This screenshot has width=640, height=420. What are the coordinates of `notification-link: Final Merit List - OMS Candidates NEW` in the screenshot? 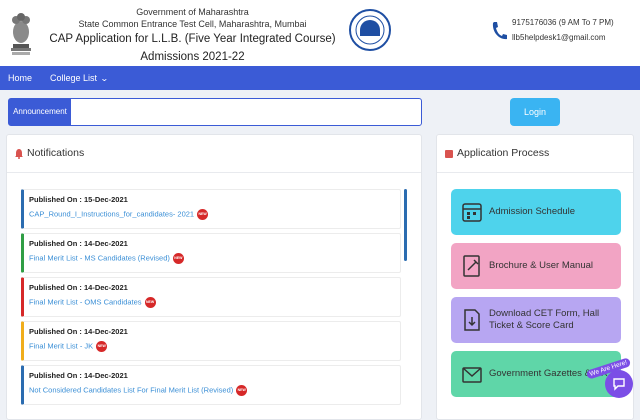 It's located at (92, 302).